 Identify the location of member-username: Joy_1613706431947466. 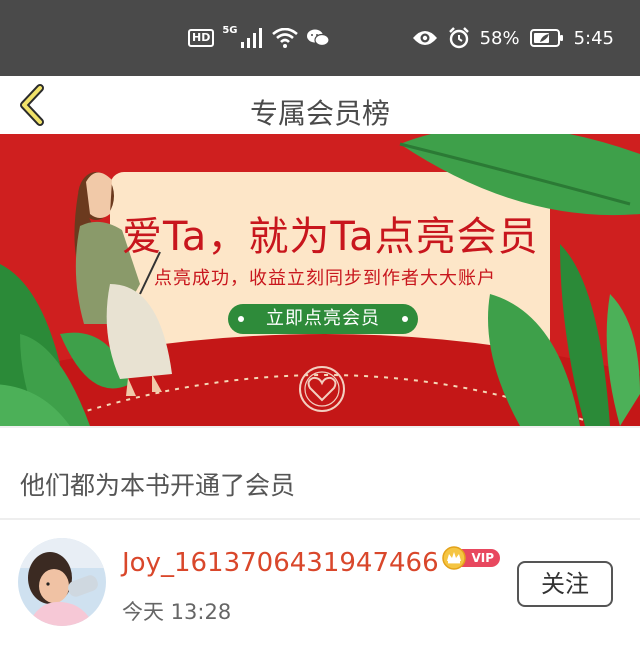
(280, 563).